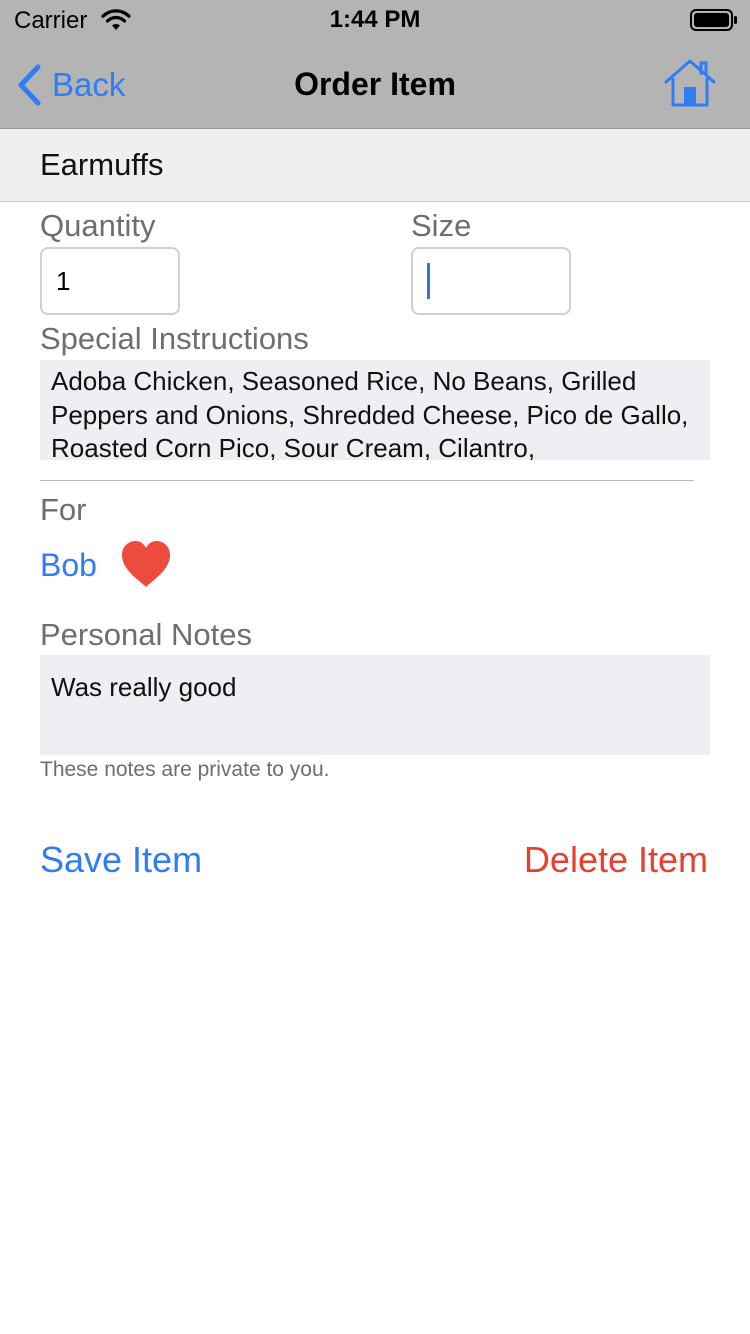 The height and width of the screenshot is (1334, 750). Describe the element at coordinates (185, 769) in the screenshot. I see `personal-notes-hint: These notes are private to you.` at that location.